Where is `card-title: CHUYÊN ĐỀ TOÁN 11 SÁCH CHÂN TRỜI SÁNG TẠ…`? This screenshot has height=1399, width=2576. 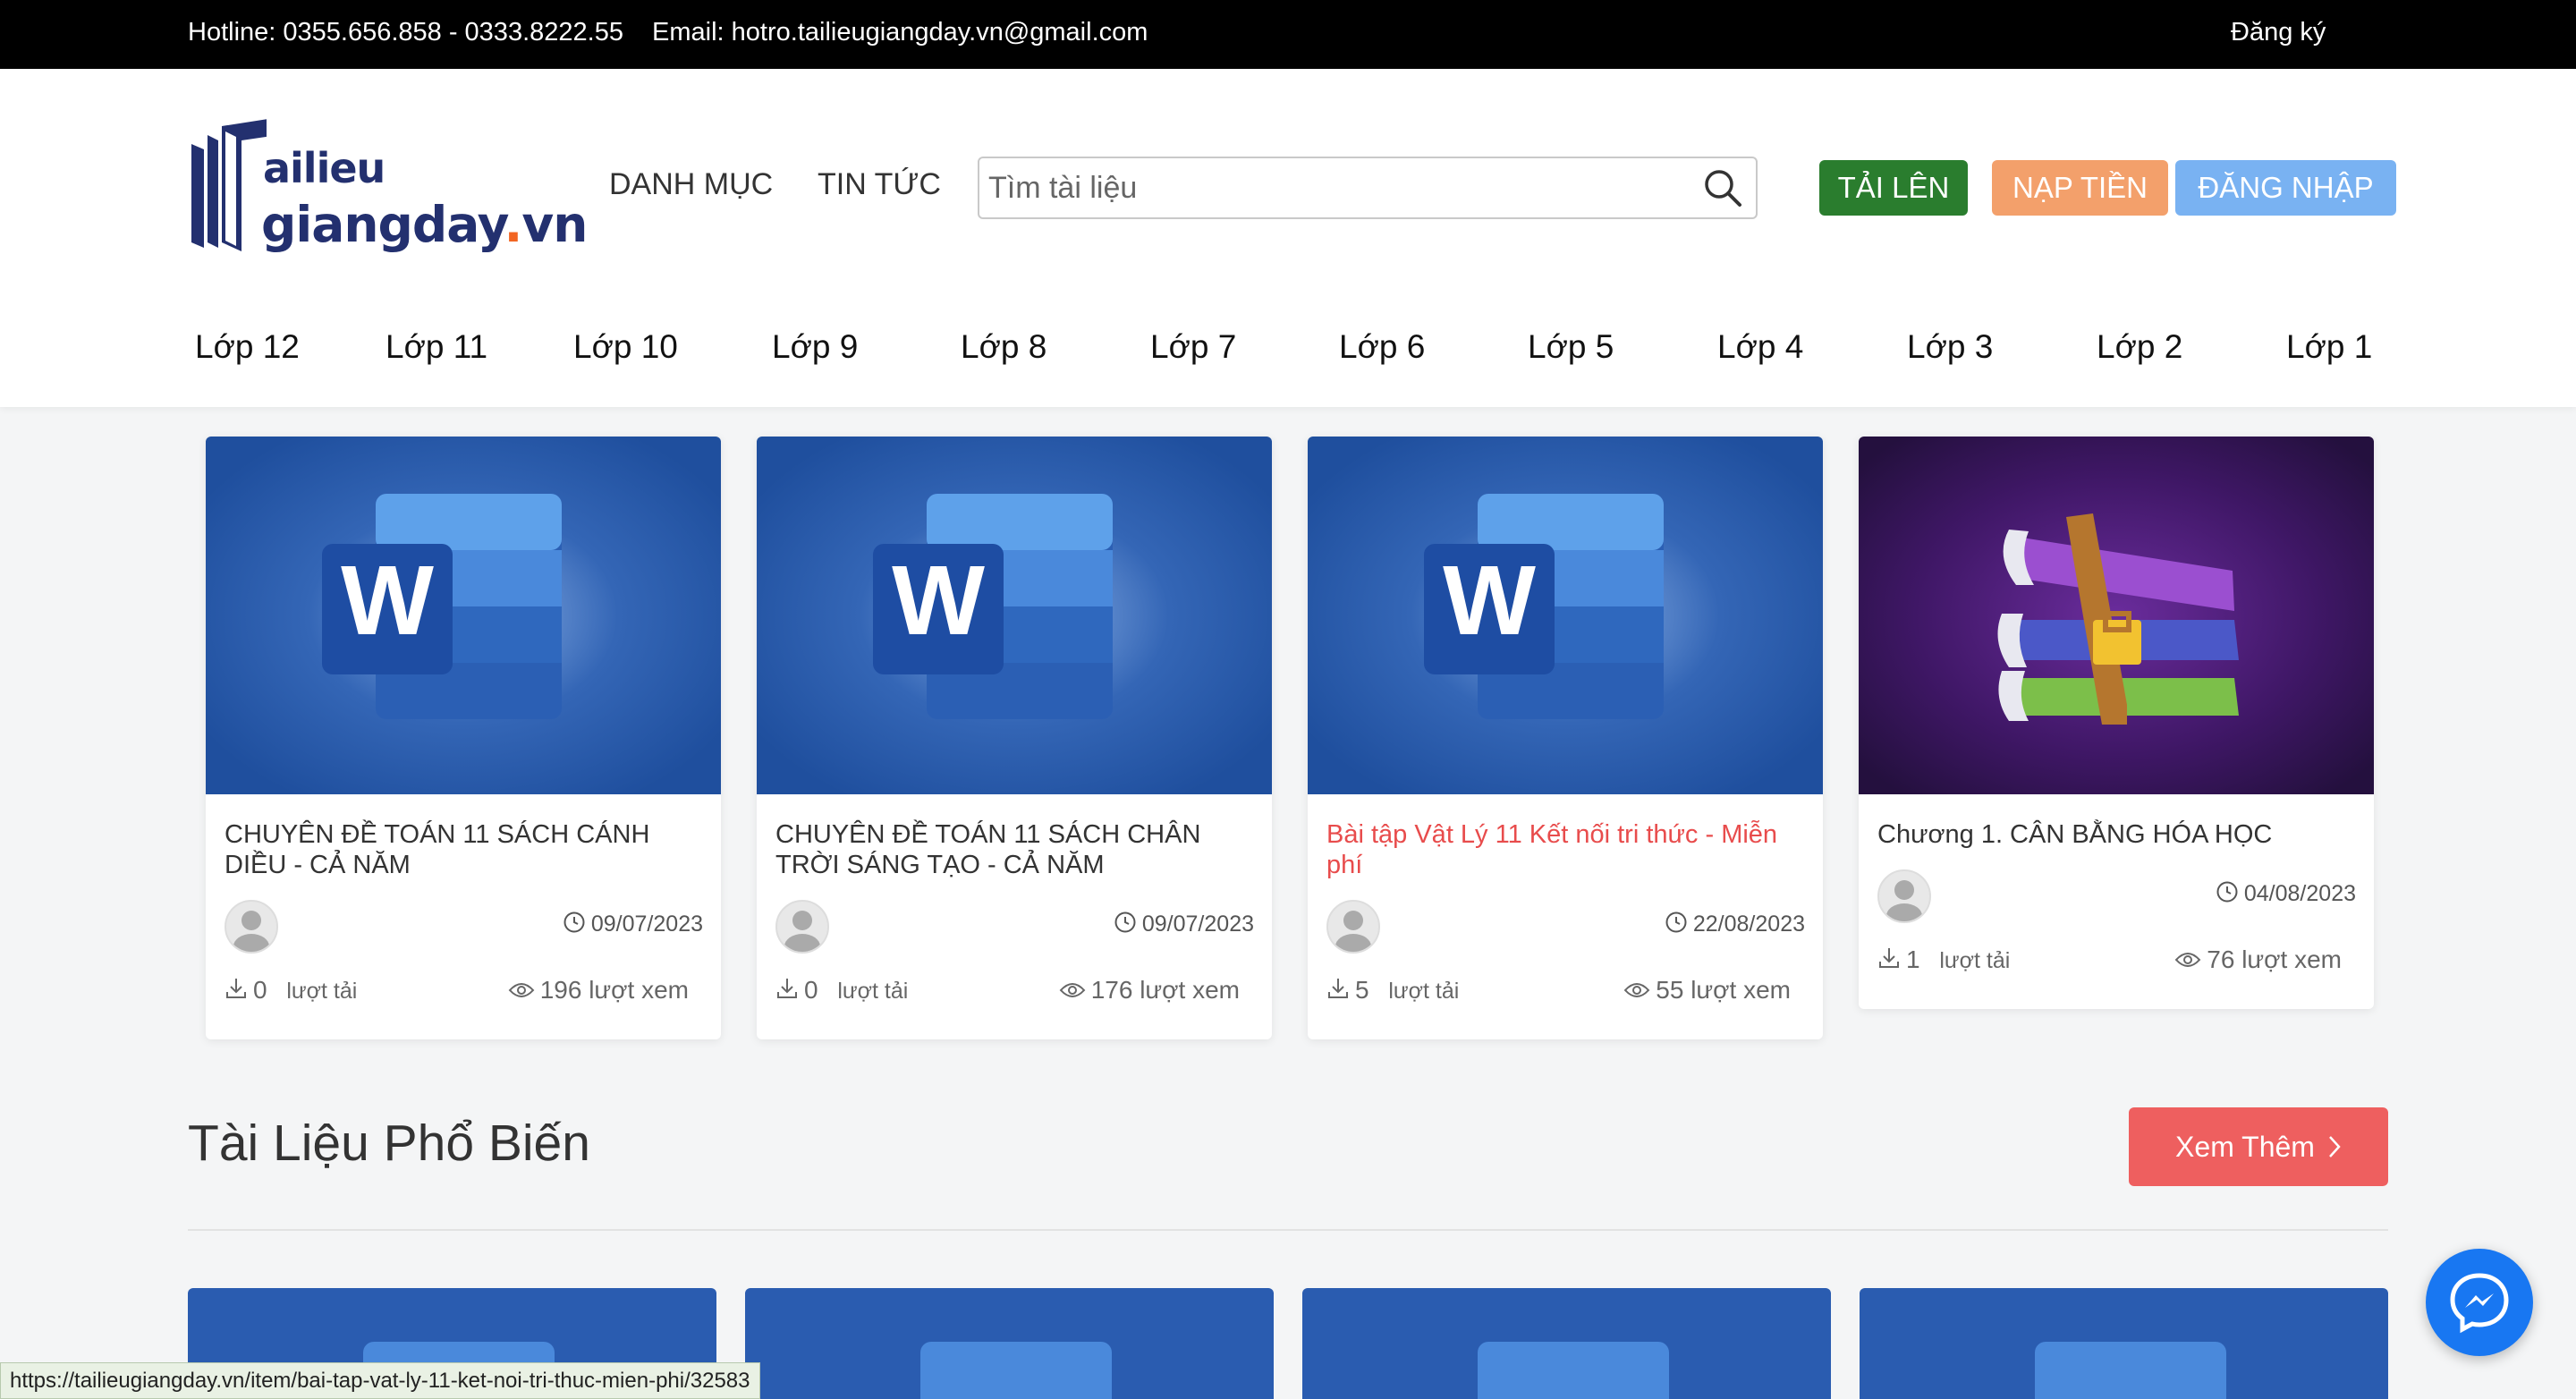
card-title: CHUYÊN ĐỀ TOÁN 11 SÁCH CHÂN TRỜI SÁNG TẠ… is located at coordinates (1008, 849).